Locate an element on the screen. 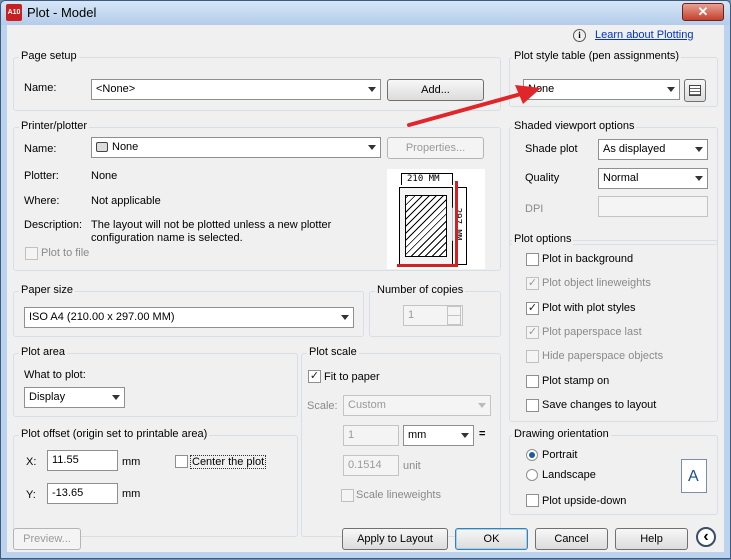 The width and height of the screenshot is (731, 560). what-to-plot-label: What to plot: is located at coordinates (55, 375).